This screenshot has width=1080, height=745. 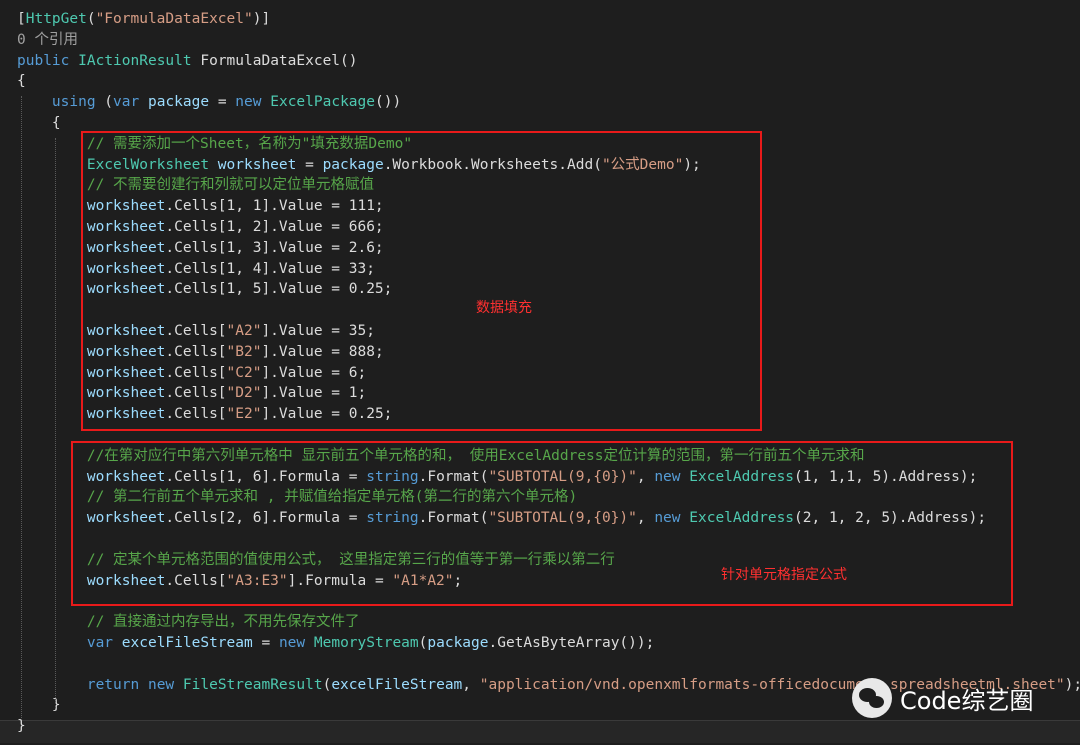 What do you see at coordinates (56, 19) in the screenshot?
I see `code-token: HttpGet` at bounding box center [56, 19].